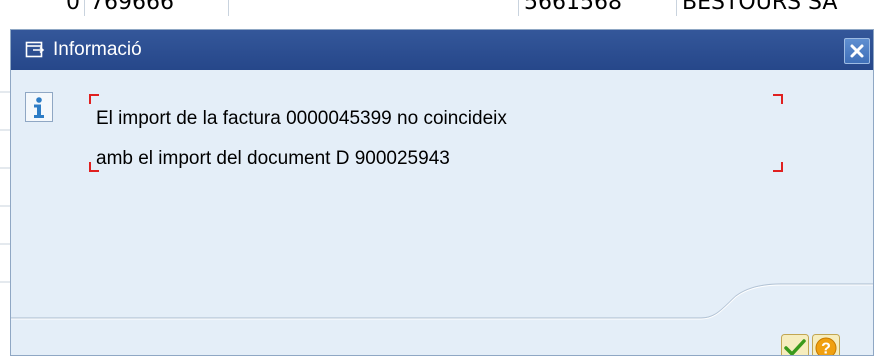 This screenshot has width=876, height=358. I want to click on dialog-titlebar: Informació, so click(442, 50).